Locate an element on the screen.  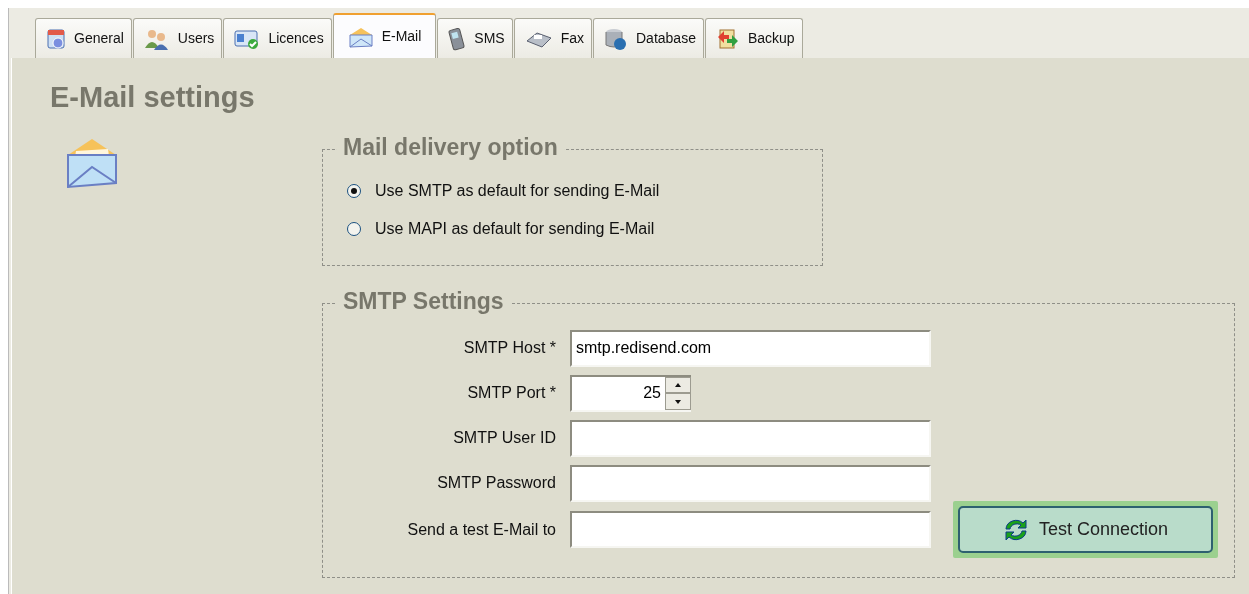
refresh-icon is located at coordinates (1015, 529).